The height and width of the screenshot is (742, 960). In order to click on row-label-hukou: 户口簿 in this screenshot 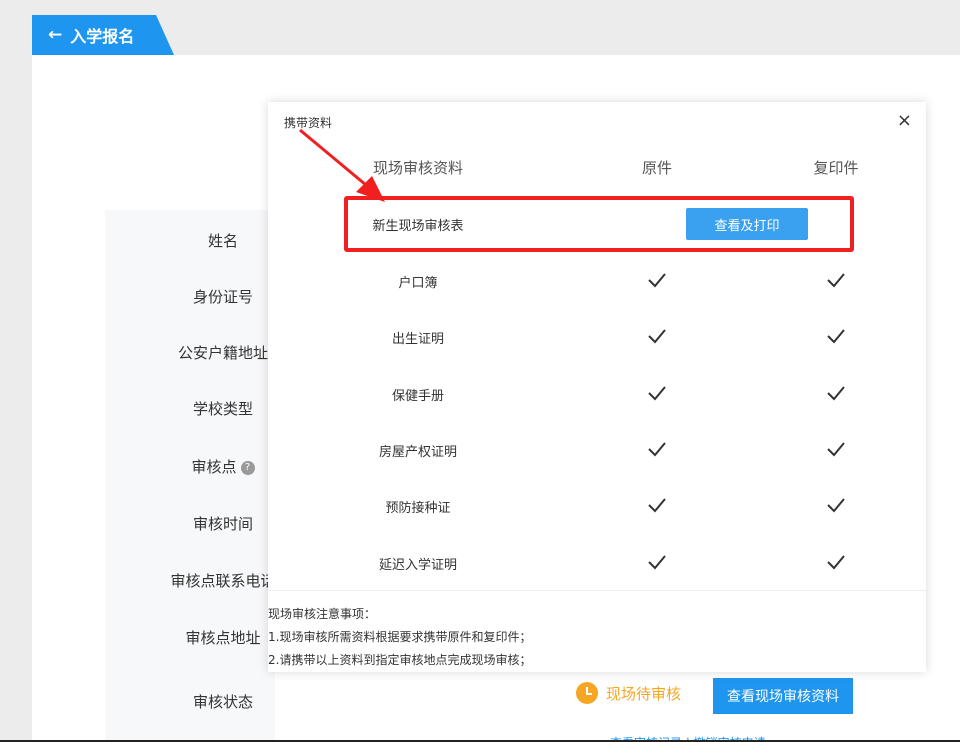, I will do `click(418, 283)`.